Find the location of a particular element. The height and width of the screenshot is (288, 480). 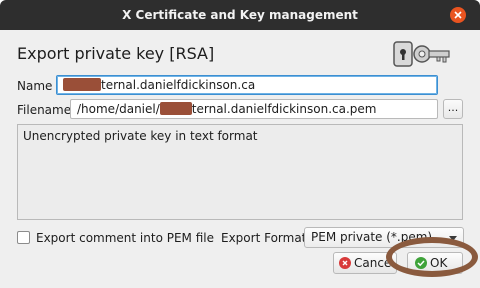

export-comment-label: Export comment into PEM file is located at coordinates (125, 238).